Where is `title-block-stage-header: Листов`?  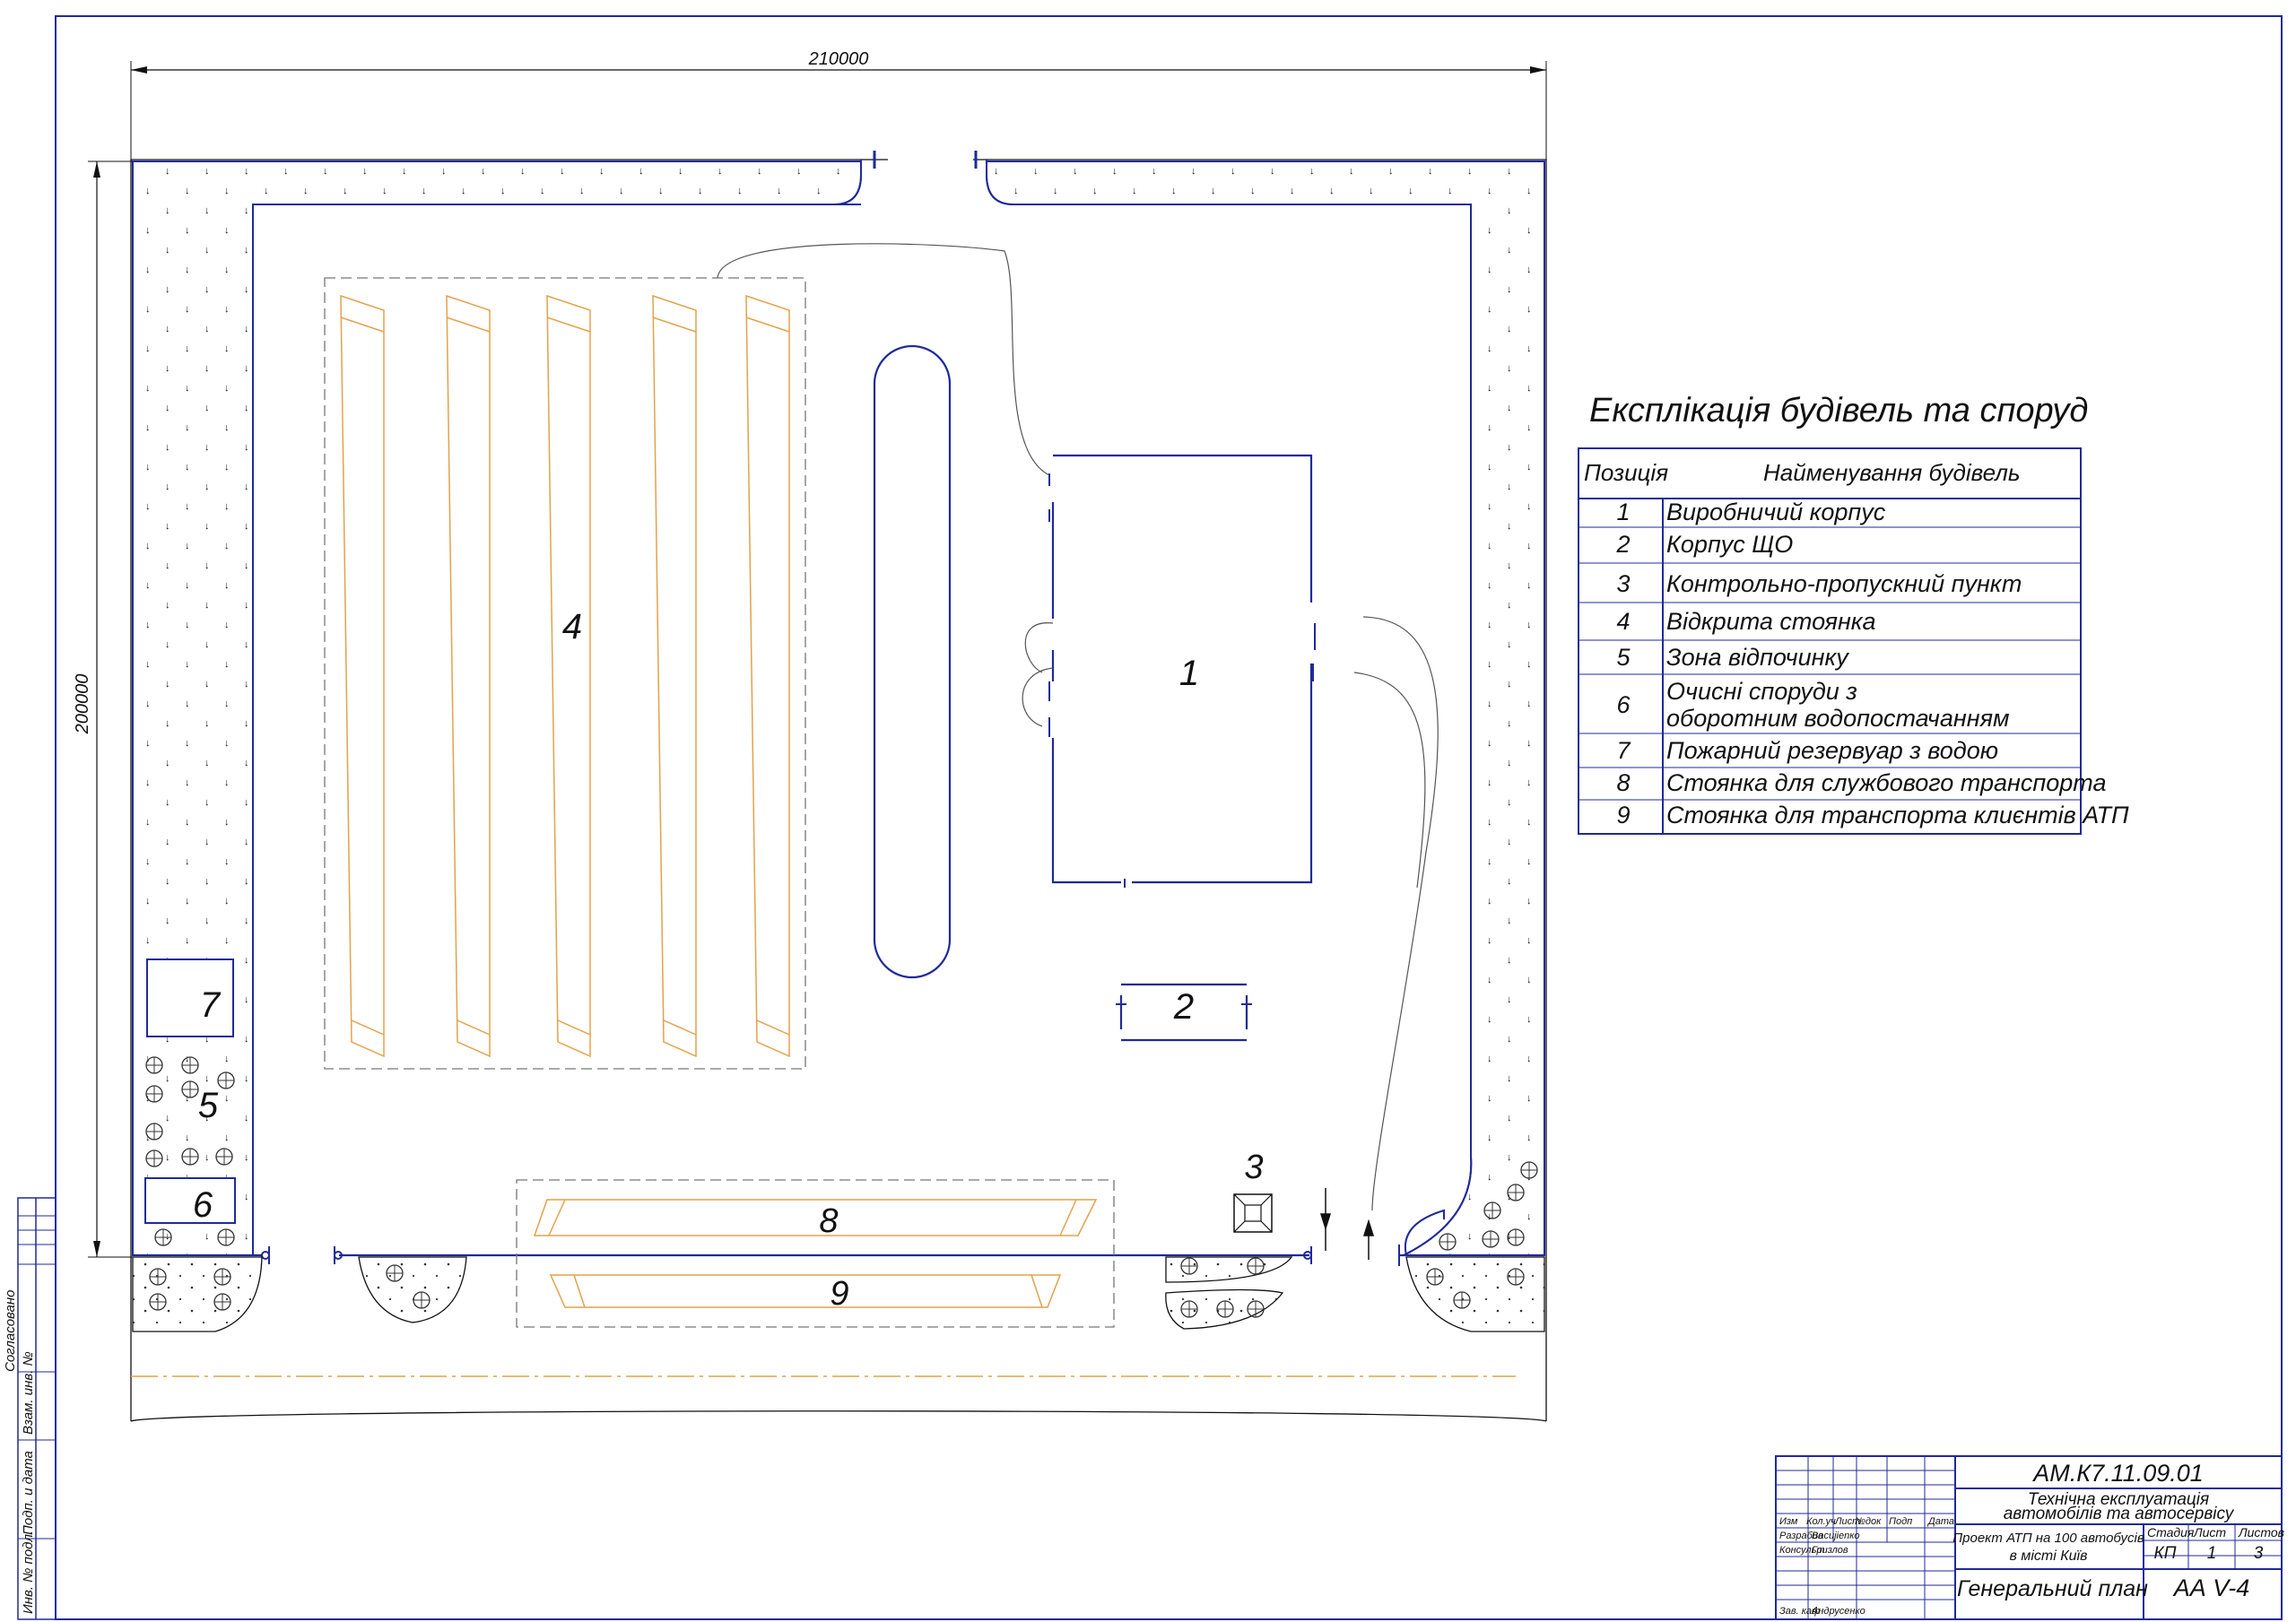
title-block-stage-header: Листов is located at coordinates (2261, 1532).